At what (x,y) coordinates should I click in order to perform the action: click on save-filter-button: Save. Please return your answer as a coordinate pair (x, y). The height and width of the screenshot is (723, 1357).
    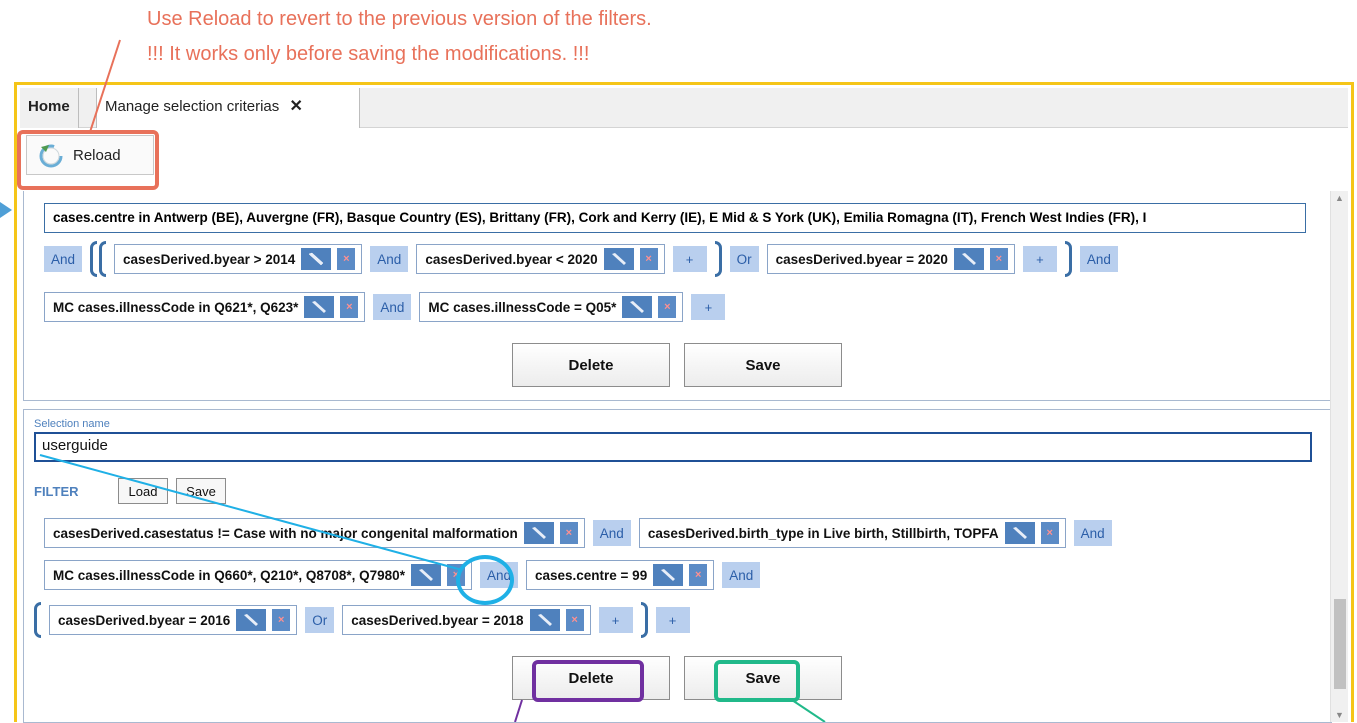
    Looking at the image, I should click on (201, 491).